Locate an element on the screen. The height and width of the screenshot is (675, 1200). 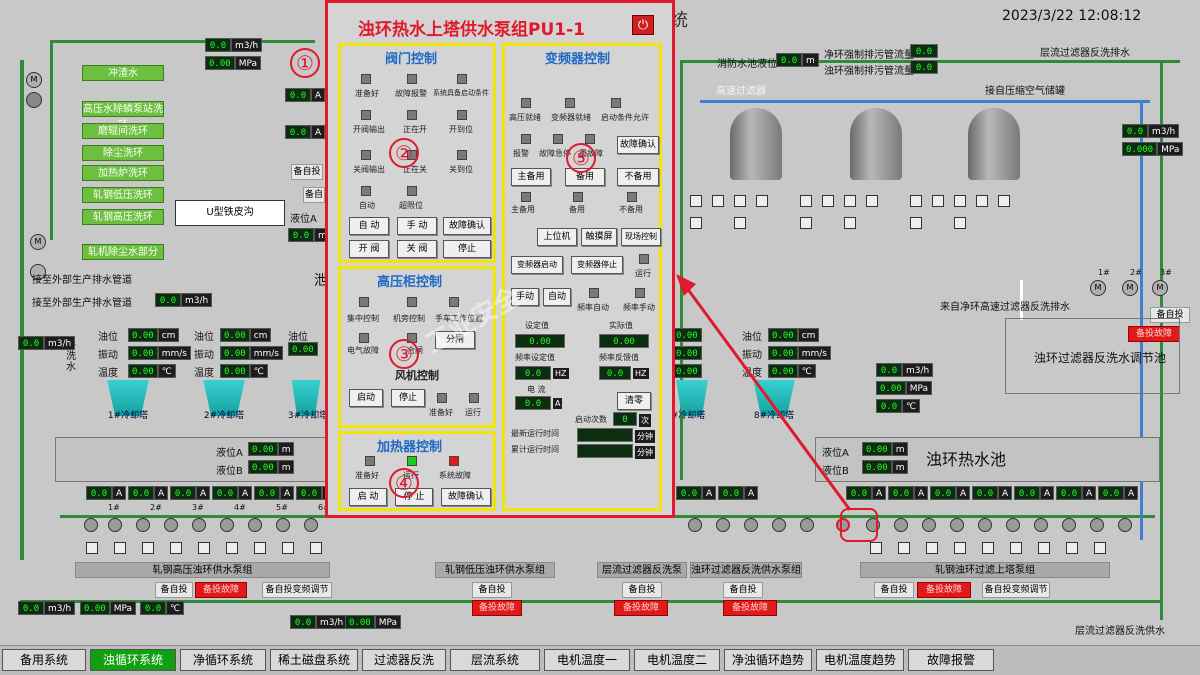
valve-auto-button: 自 动 is located at coordinates (369, 226).